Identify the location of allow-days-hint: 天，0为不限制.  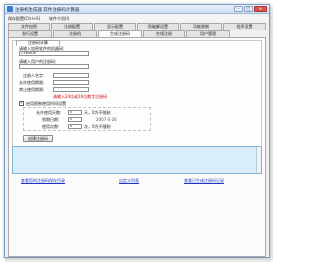
(97, 112).